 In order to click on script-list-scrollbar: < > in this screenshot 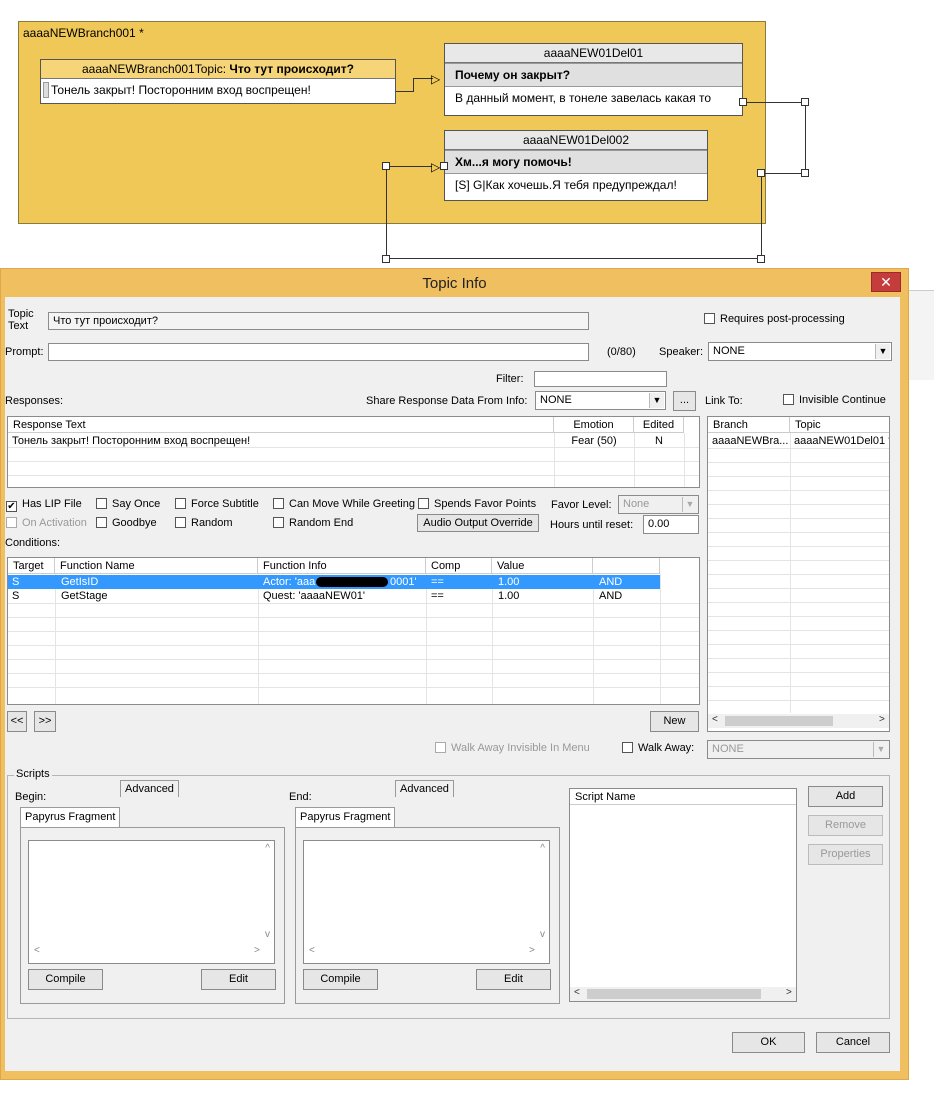, I will do `click(683, 994)`.